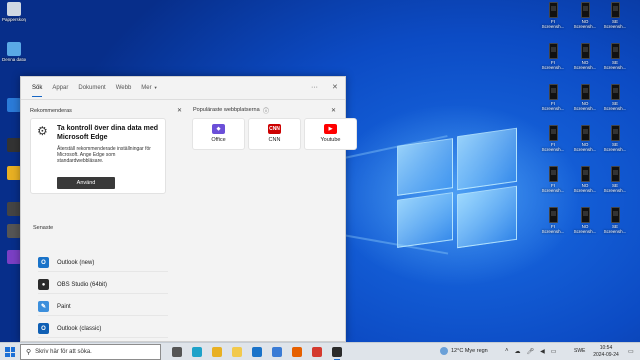 Image resolution: width=640 pixels, height=360 pixels. What do you see at coordinates (14, 257) in the screenshot?
I see `visual-studio-icon` at bounding box center [14, 257].